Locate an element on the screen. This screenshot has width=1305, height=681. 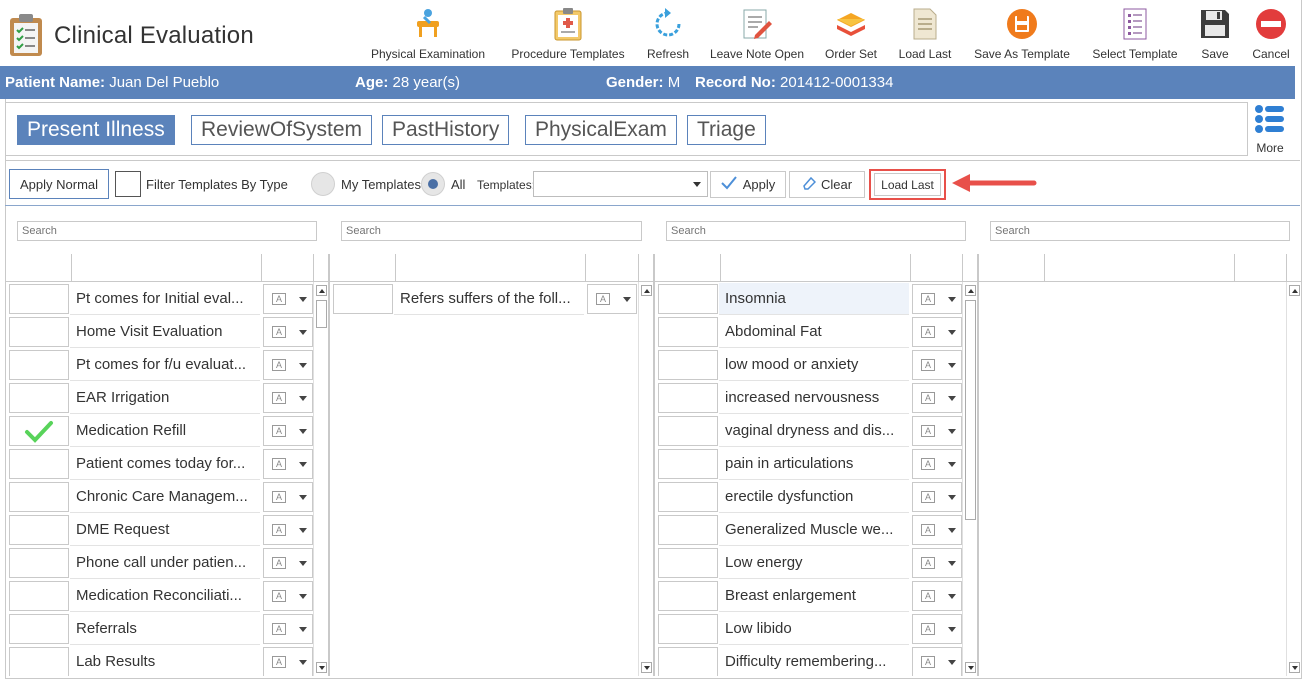
list-item: Low energy A is located at coordinates (808, 562).